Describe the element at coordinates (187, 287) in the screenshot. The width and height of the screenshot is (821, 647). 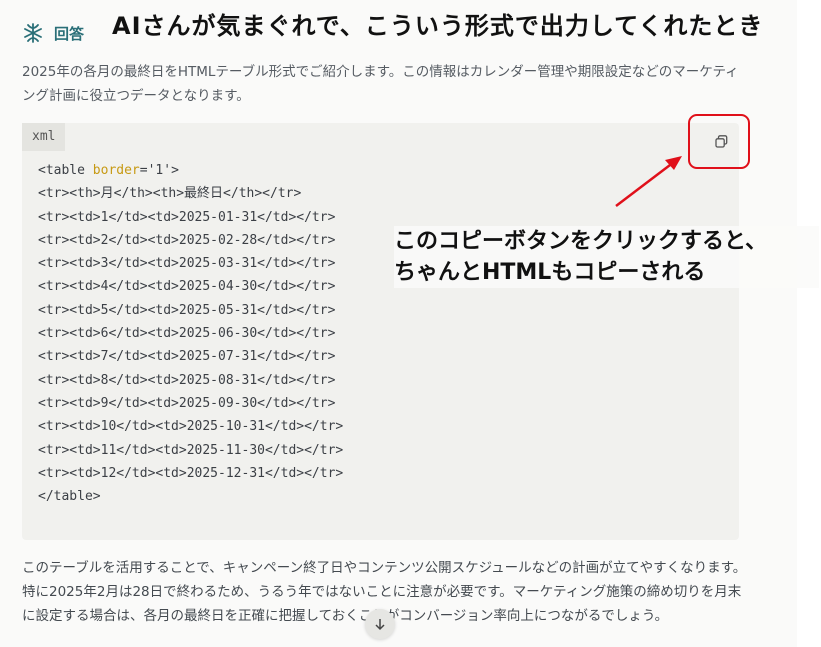
I see `code-line: <tr><td>4</td><td>2025-04-30</td></tr>` at that location.